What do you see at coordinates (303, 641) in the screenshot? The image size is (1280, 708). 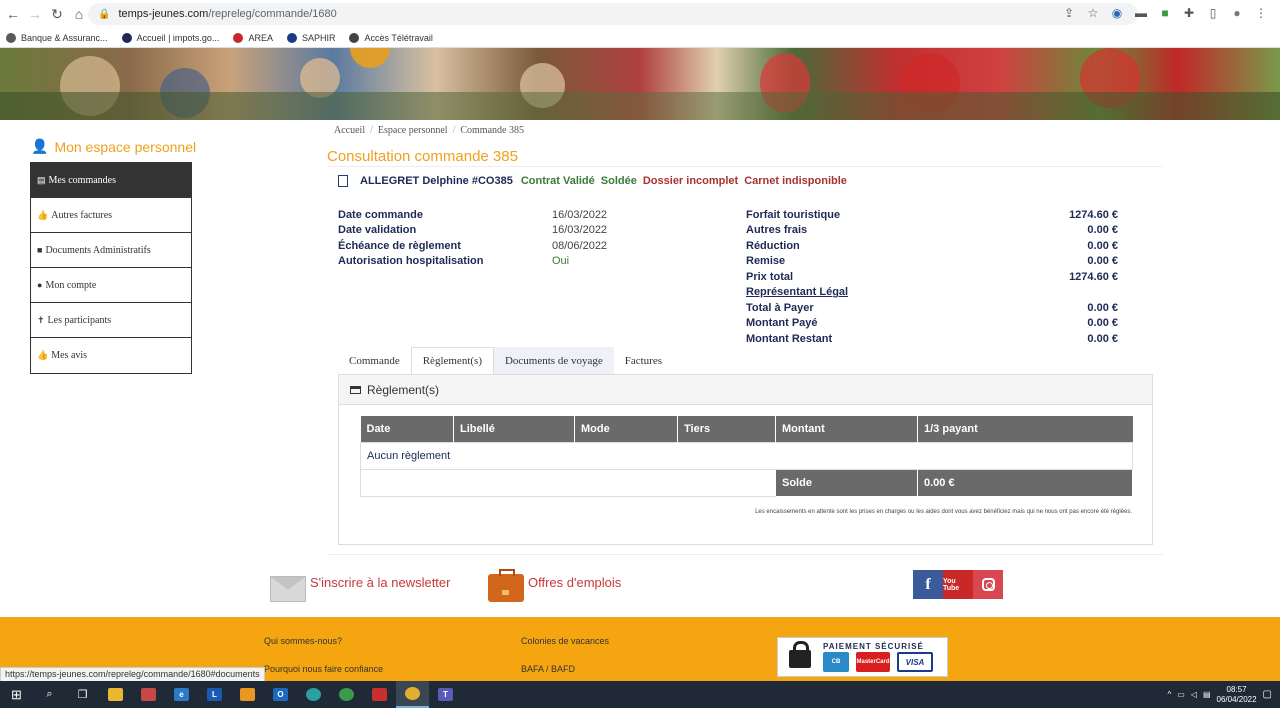 I see `footer-link-about: Qui sommes-nous?` at bounding box center [303, 641].